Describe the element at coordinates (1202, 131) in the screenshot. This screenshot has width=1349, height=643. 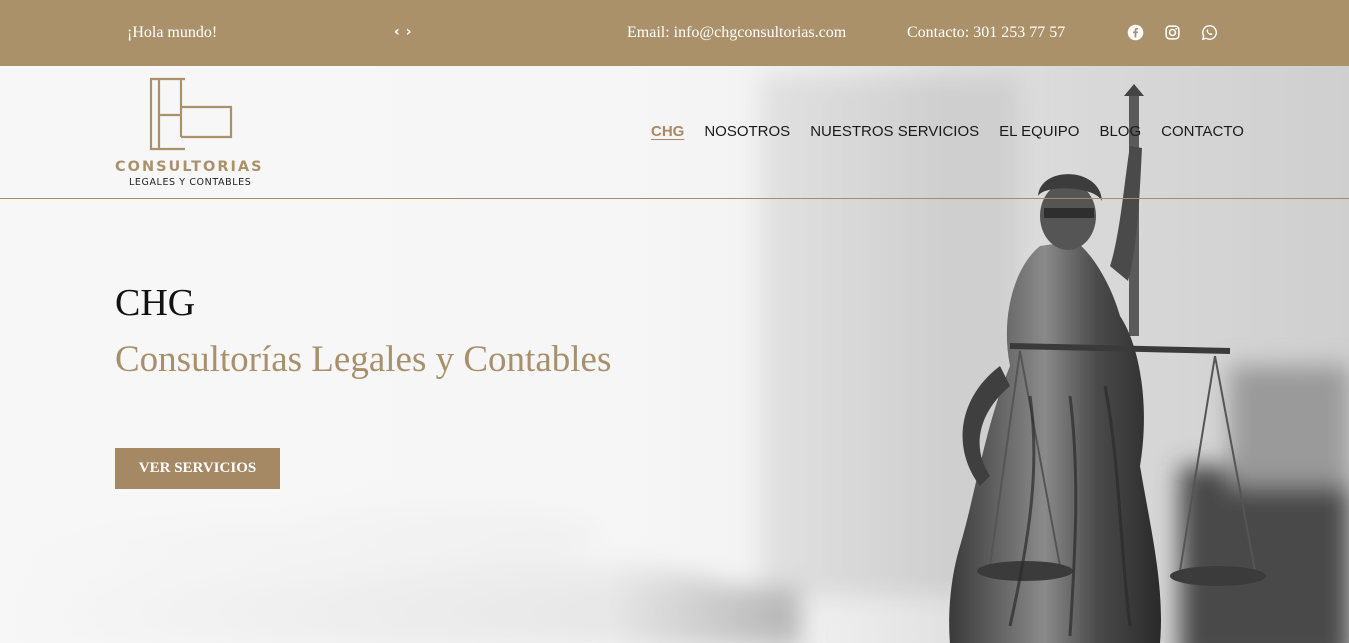
I see `nav-item-contacto: CONTACTO` at that location.